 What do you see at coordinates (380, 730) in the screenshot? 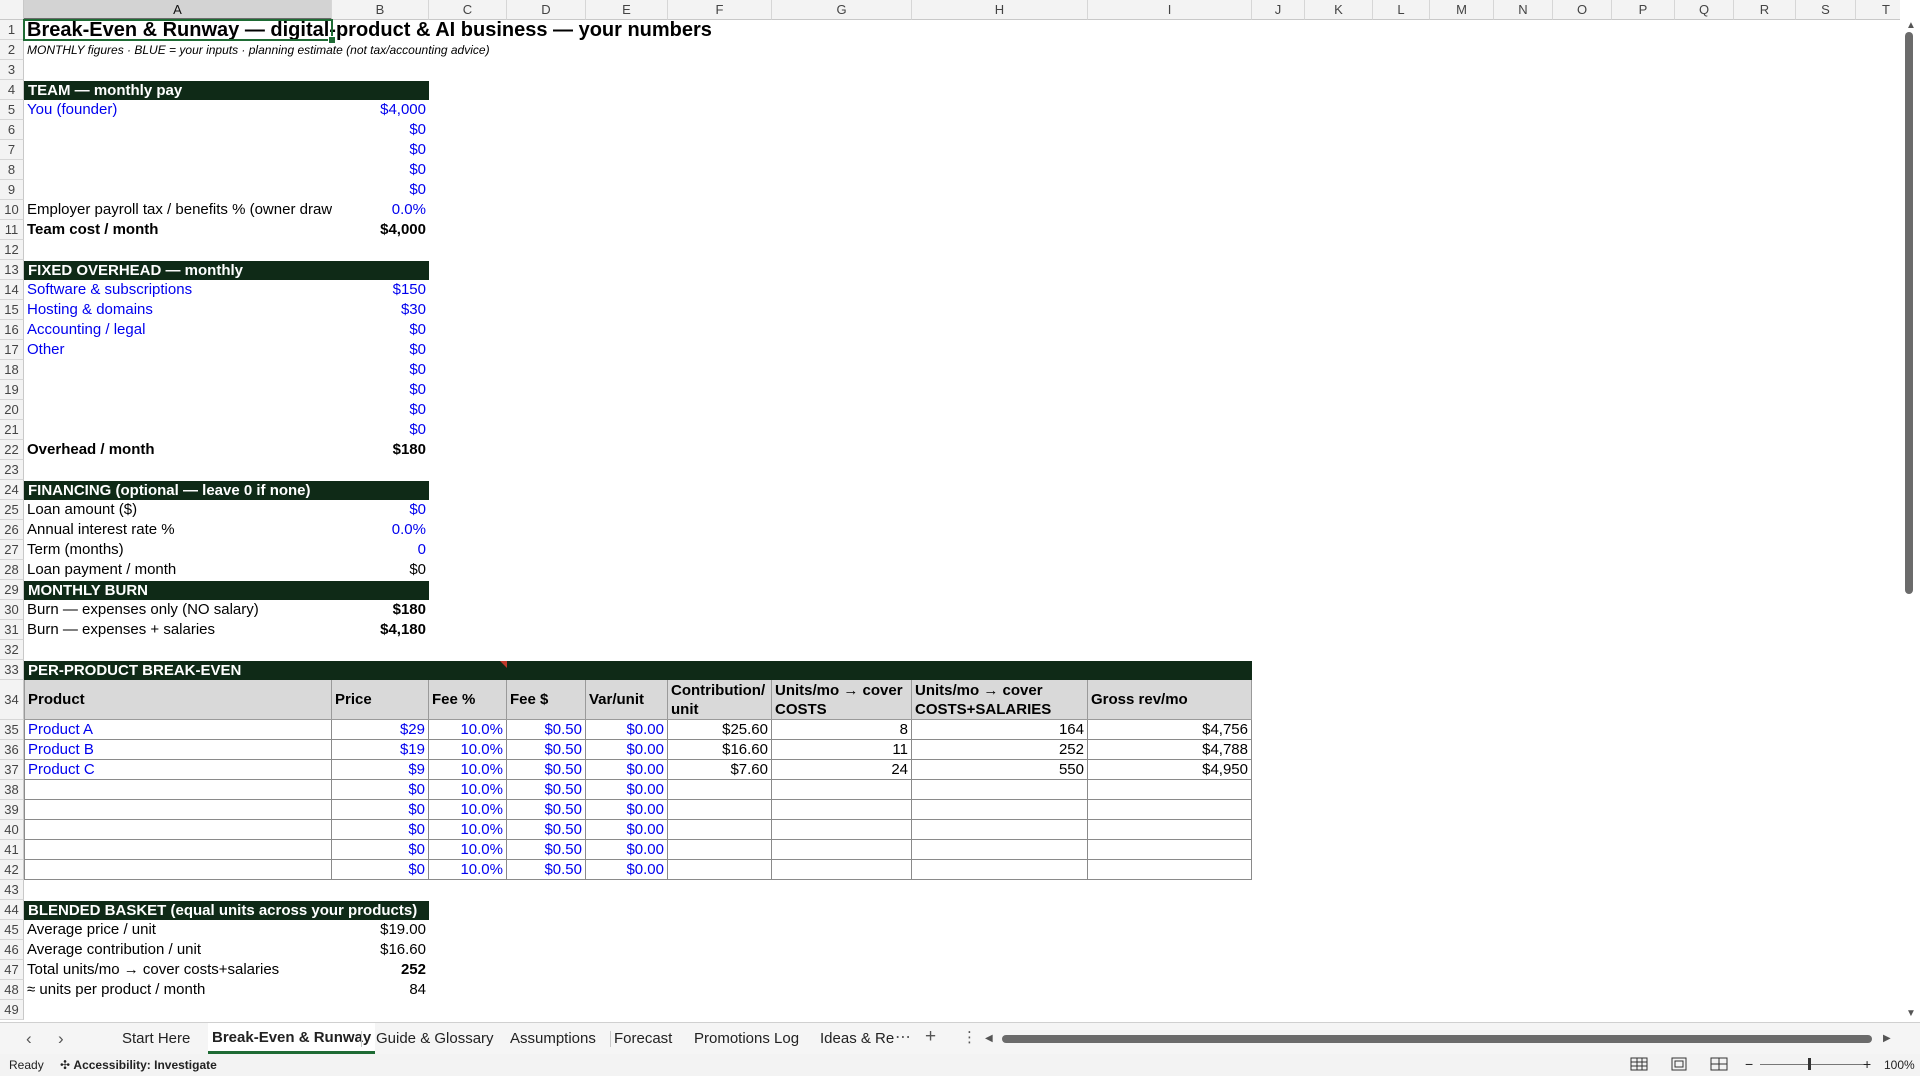
I see `product-table-cell: $29` at bounding box center [380, 730].